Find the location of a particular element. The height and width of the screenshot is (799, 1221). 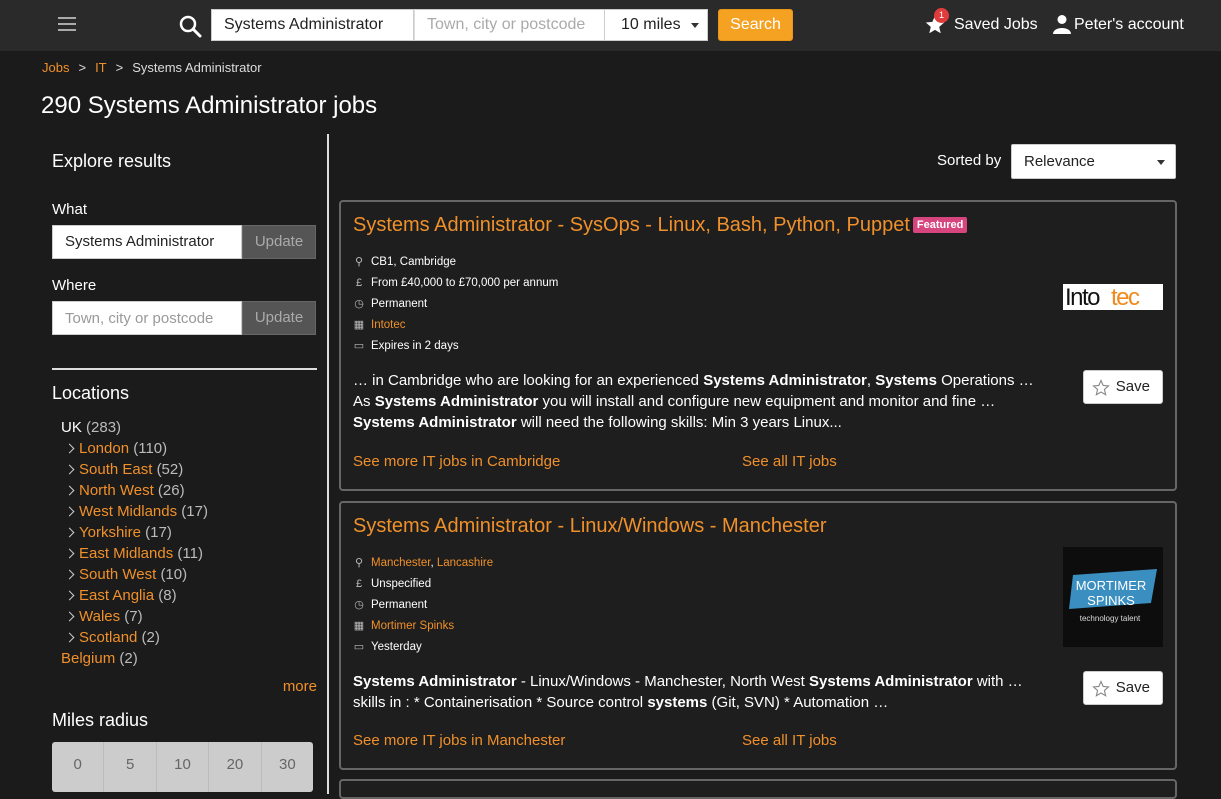

search-what-input: Systems Administrator is located at coordinates (312, 25).